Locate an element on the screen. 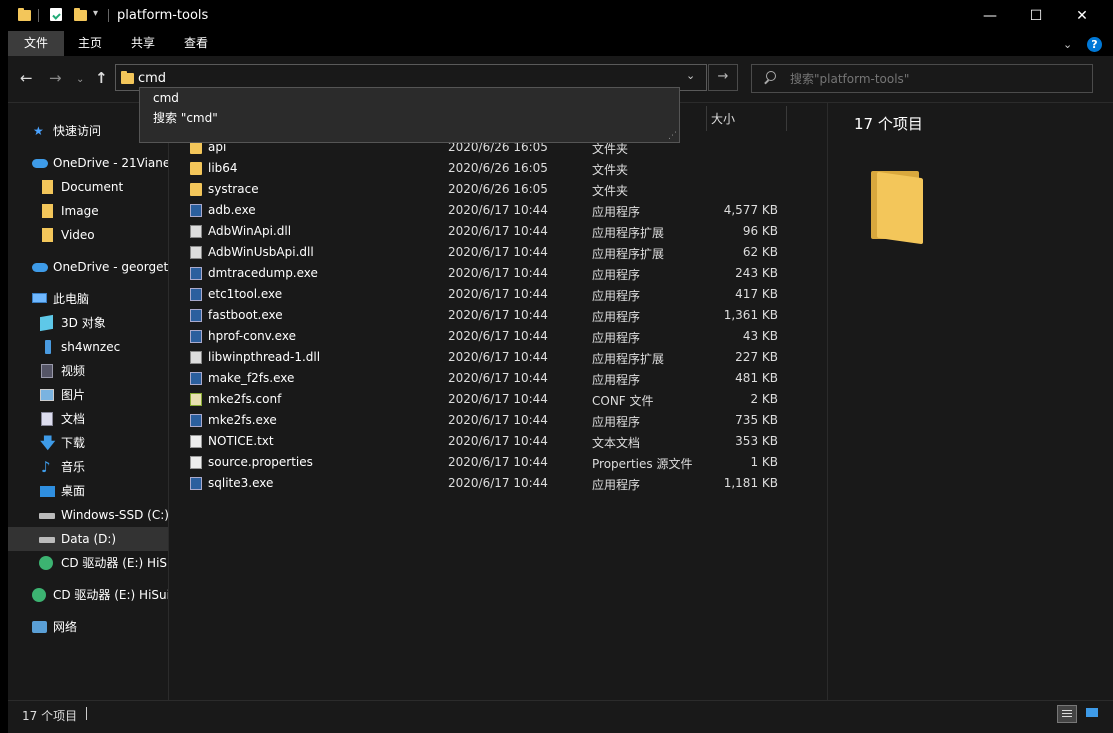  star-icon: ★ is located at coordinates (38, 131).